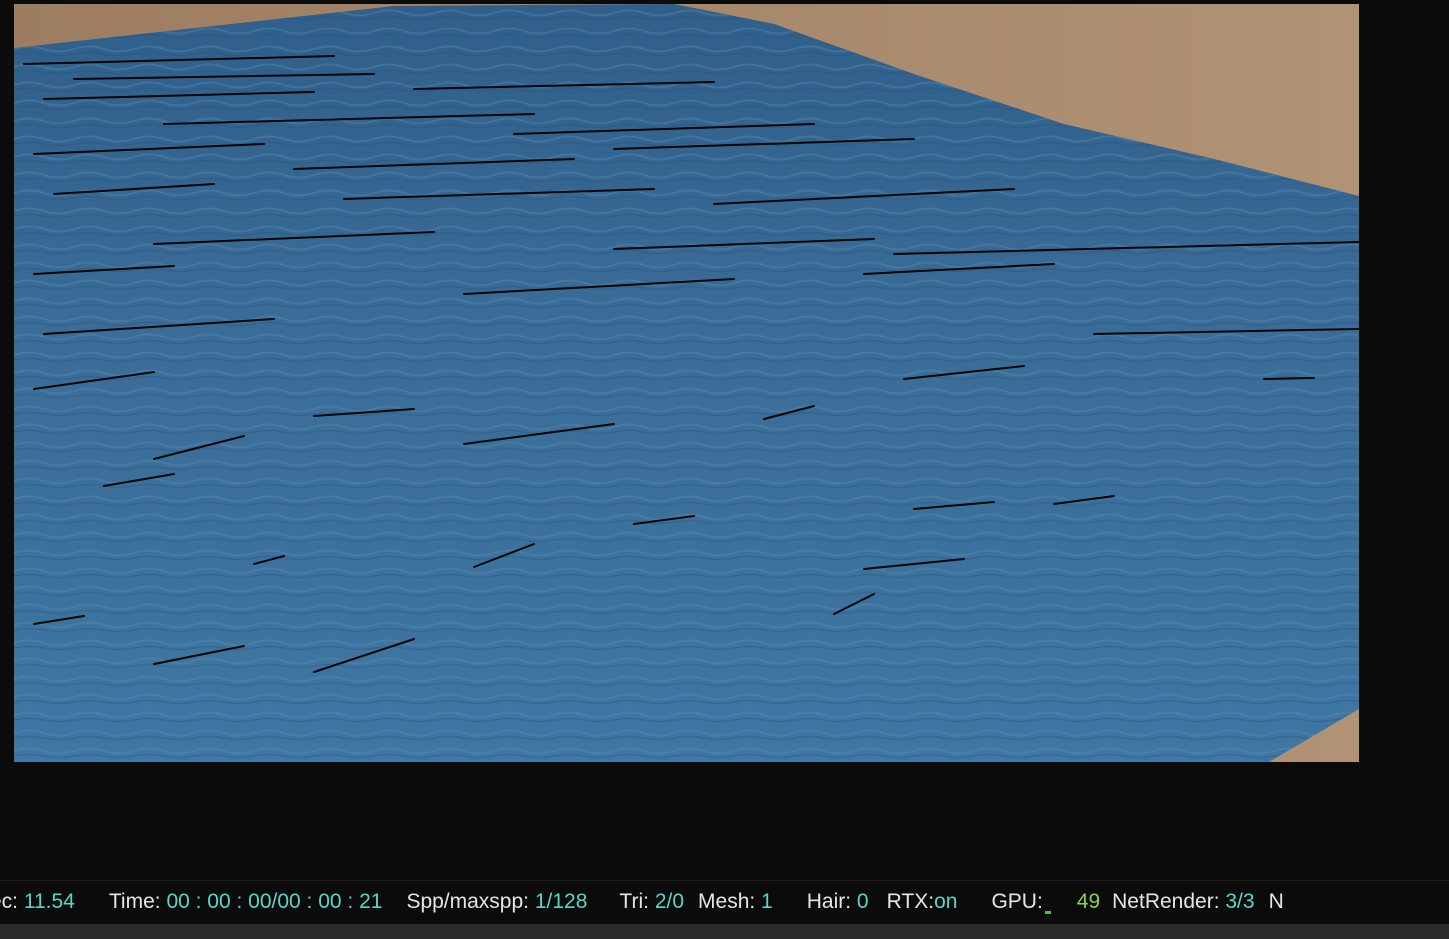  What do you see at coordinates (1088, 901) in the screenshot?
I see `stat-gpu-value: 49` at bounding box center [1088, 901].